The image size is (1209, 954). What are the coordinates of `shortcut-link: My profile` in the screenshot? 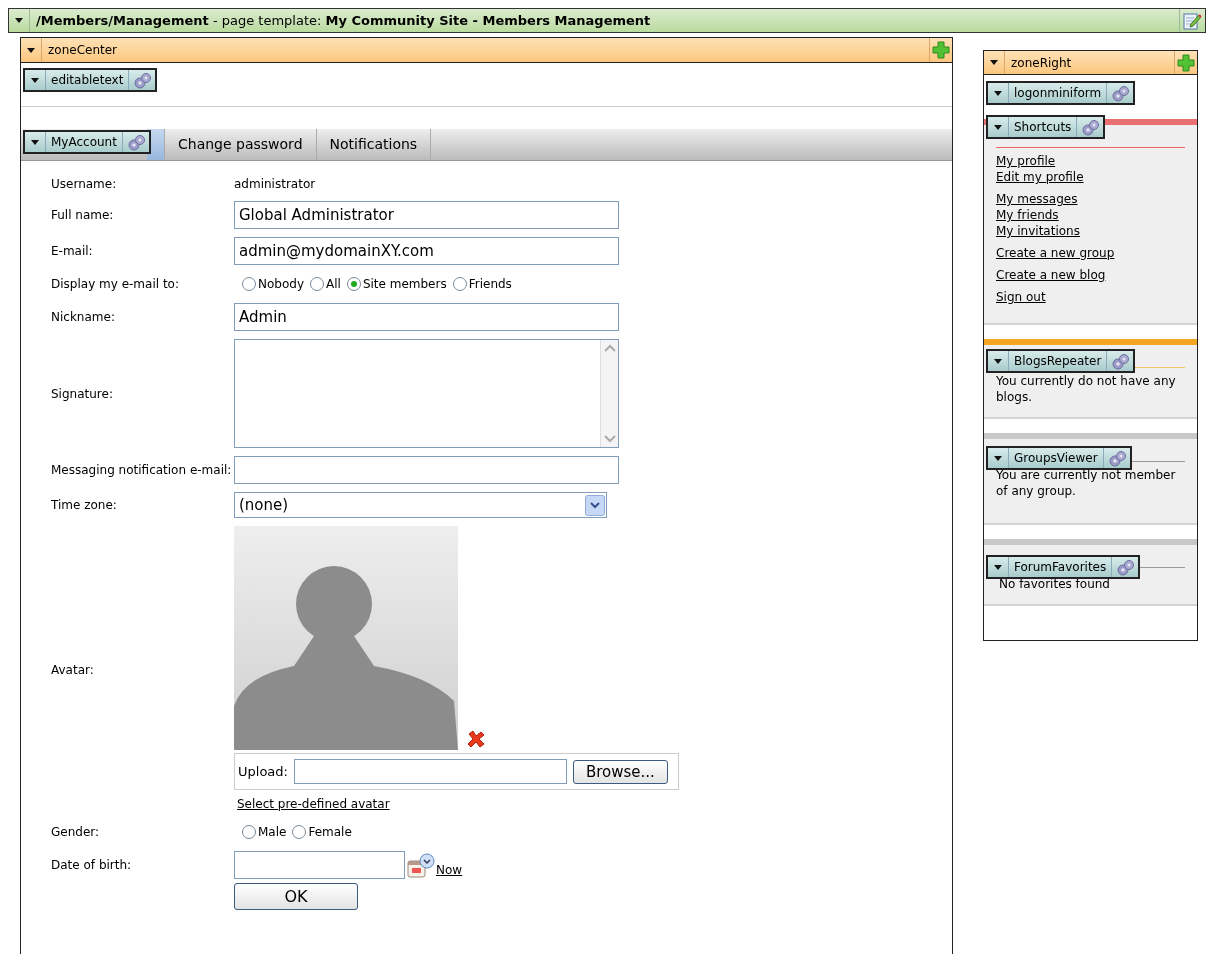 It's located at (1026, 161).